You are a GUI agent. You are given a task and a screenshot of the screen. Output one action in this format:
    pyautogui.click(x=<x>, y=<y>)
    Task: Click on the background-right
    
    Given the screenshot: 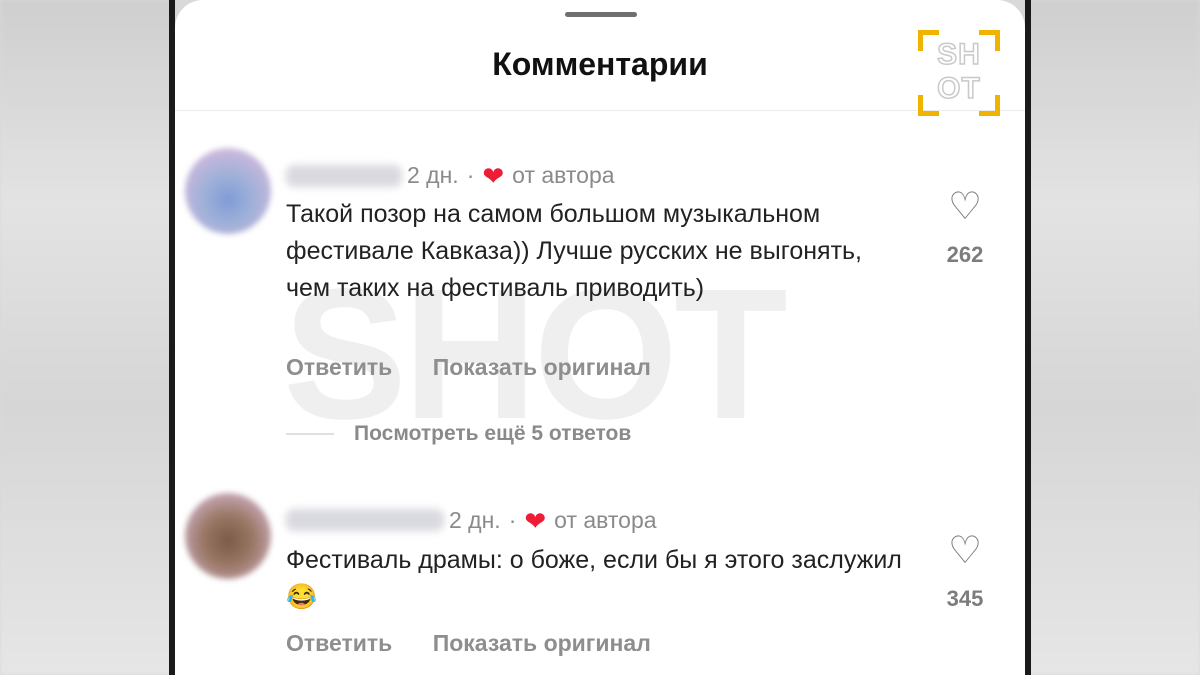 What is the action you would take?
    pyautogui.click(x=1112, y=337)
    